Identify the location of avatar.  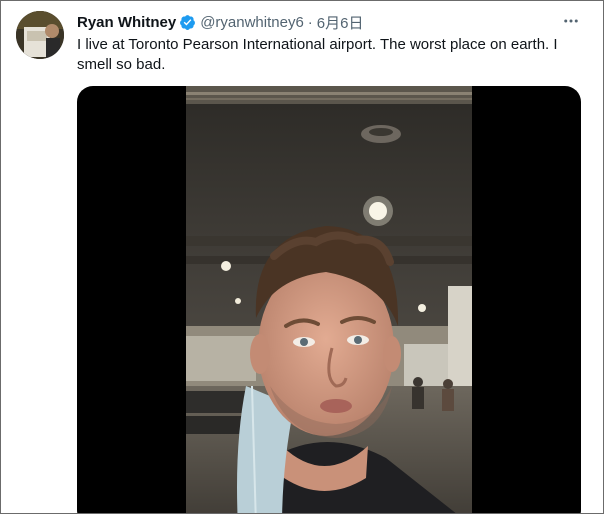
(40, 35).